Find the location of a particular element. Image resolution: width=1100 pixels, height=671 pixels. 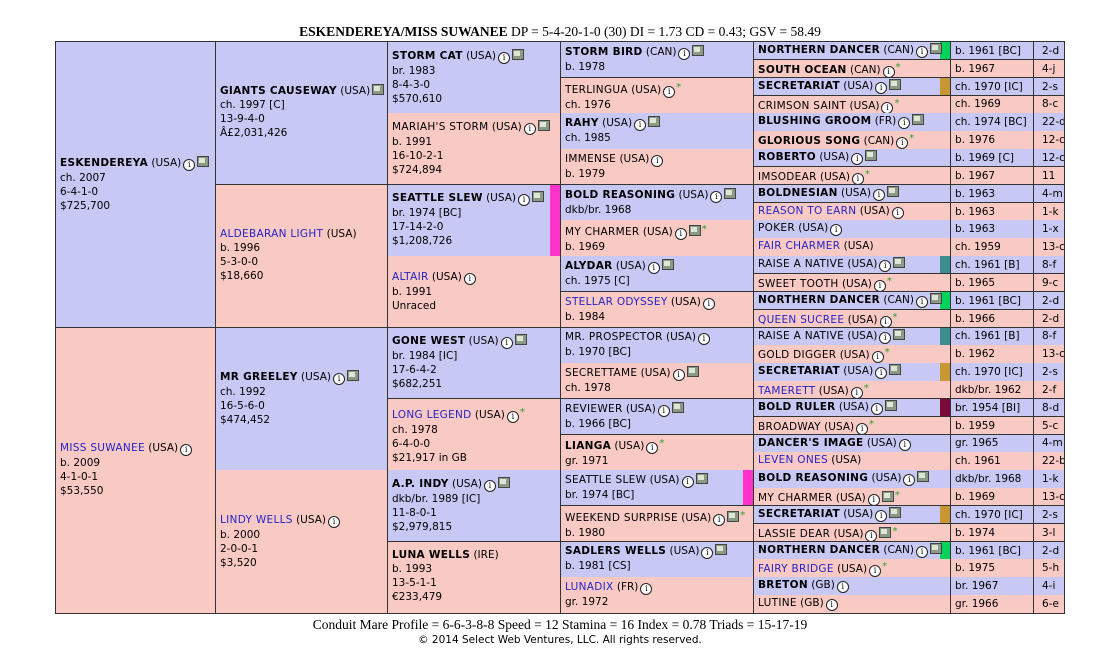

horse-name: FAIR CHARMER is located at coordinates (799, 246).